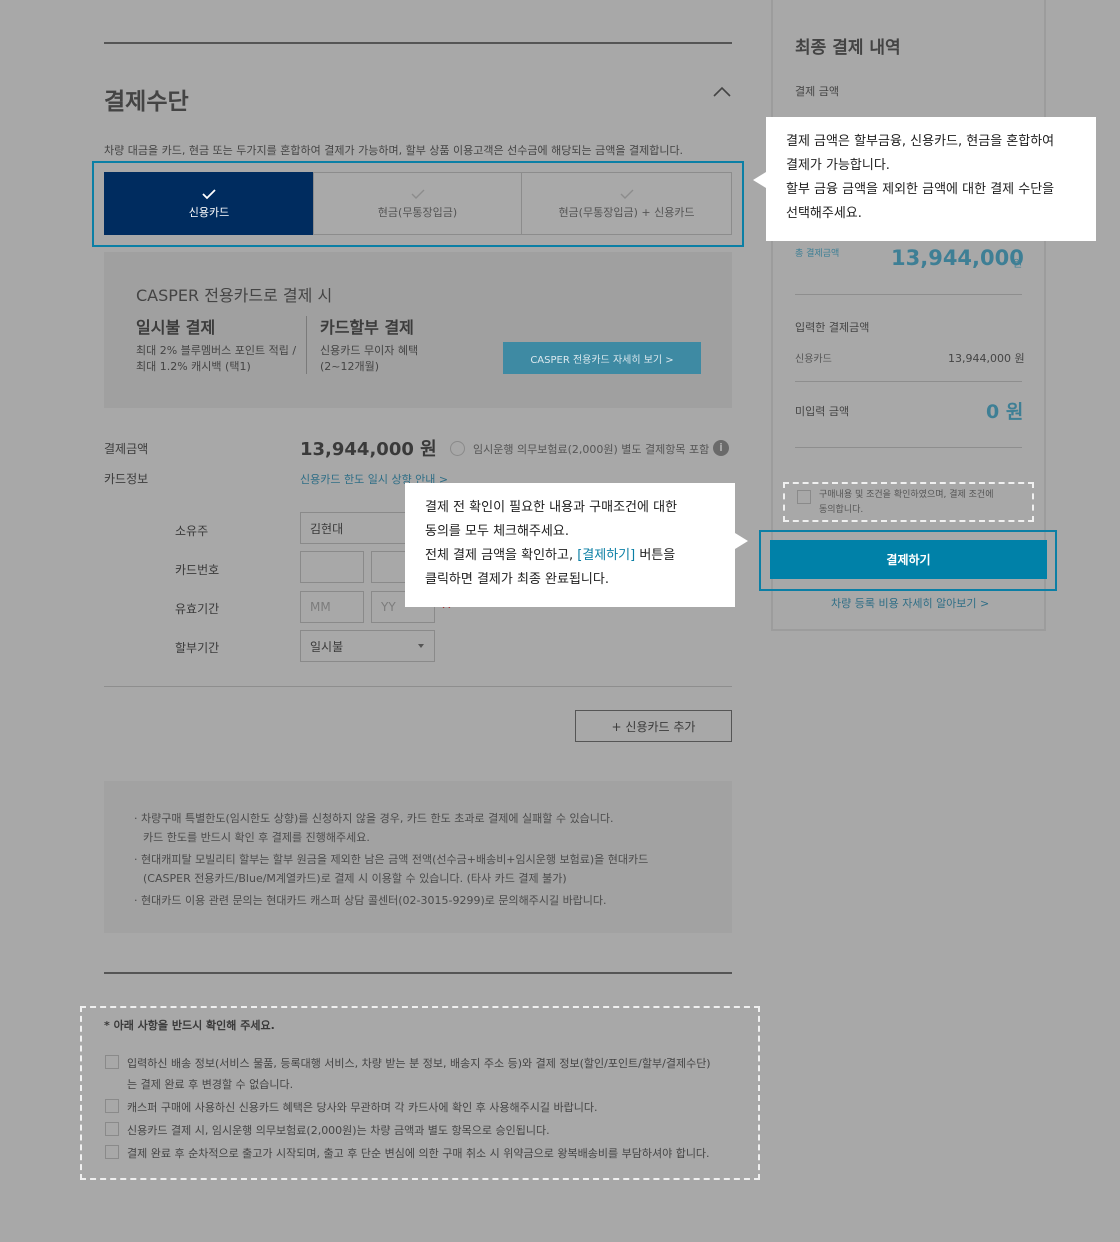 This screenshot has width=1120, height=1242. What do you see at coordinates (602, 358) in the screenshot?
I see `casper-card-detail-button: CASPER 전용카드 자세히 보기 >` at bounding box center [602, 358].